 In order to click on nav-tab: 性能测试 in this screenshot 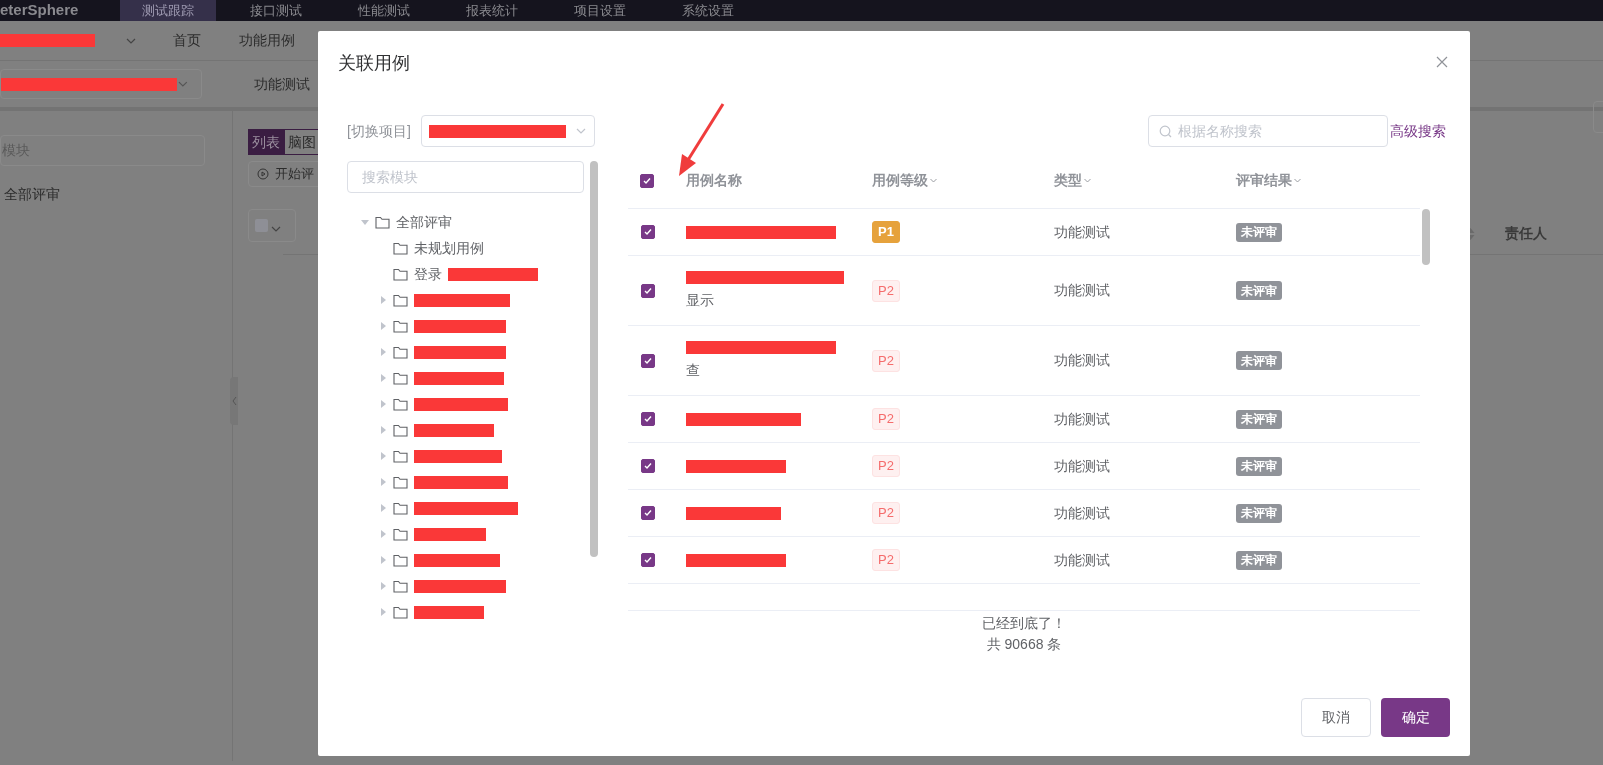, I will do `click(384, 10)`.